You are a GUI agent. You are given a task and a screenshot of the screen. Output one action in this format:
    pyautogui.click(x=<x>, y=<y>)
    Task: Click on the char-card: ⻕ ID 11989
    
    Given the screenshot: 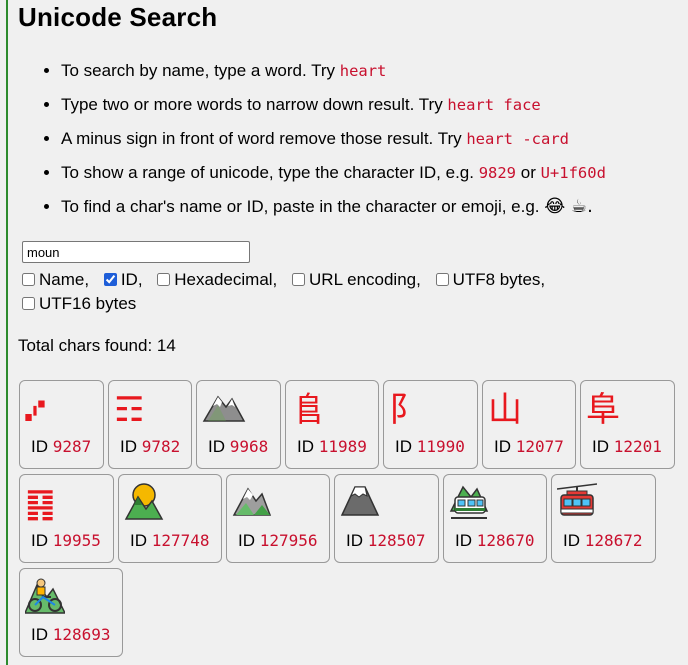 What is the action you would take?
    pyautogui.click(x=332, y=424)
    